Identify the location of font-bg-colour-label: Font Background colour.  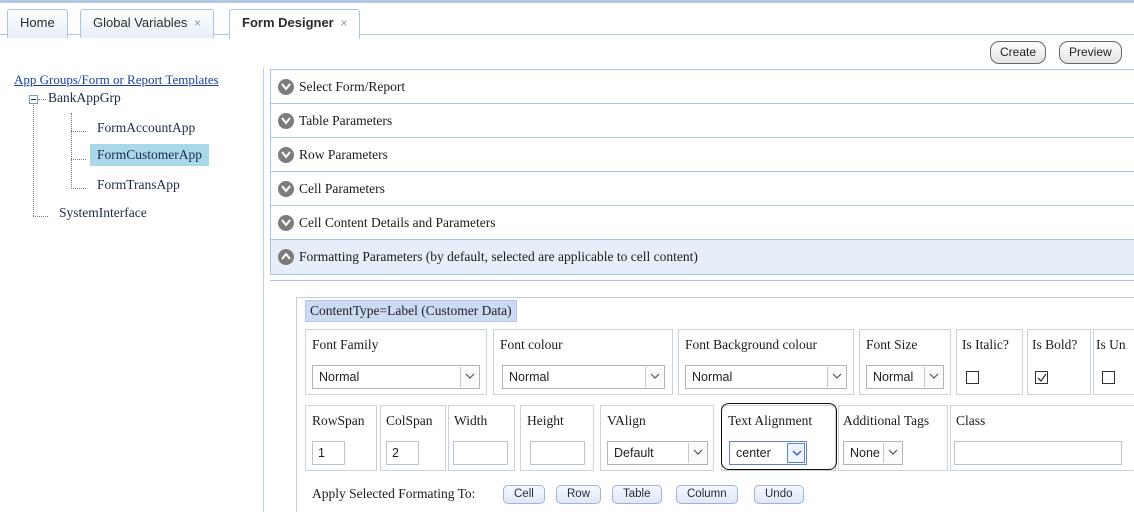
(751, 344).